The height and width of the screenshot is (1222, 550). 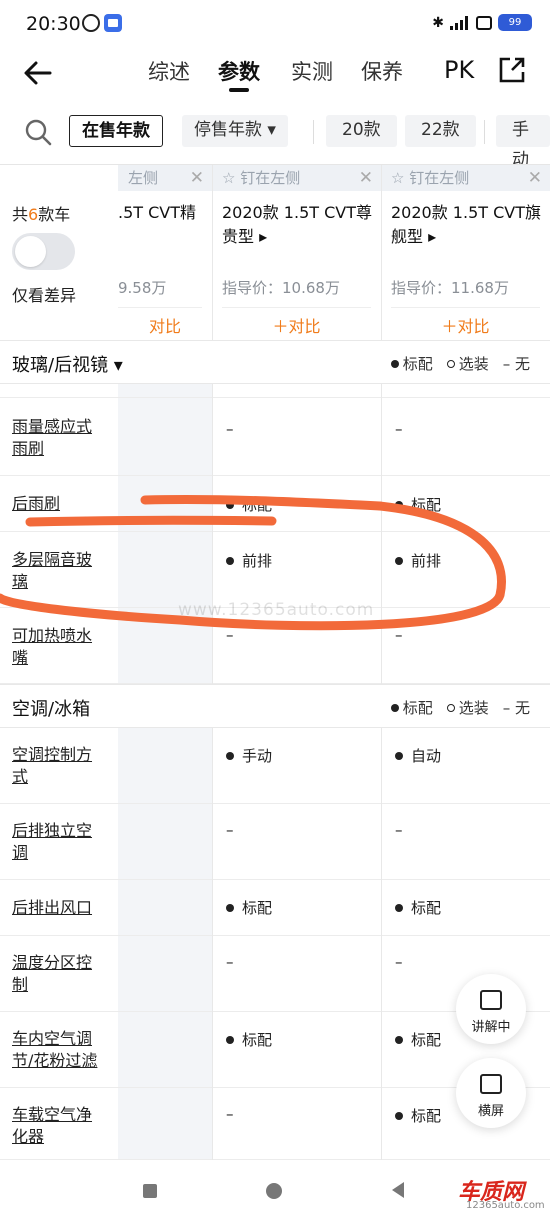 What do you see at coordinates (275, 74) in the screenshot?
I see `top-nav: 综述 参数 实测 保养 PK` at bounding box center [275, 74].